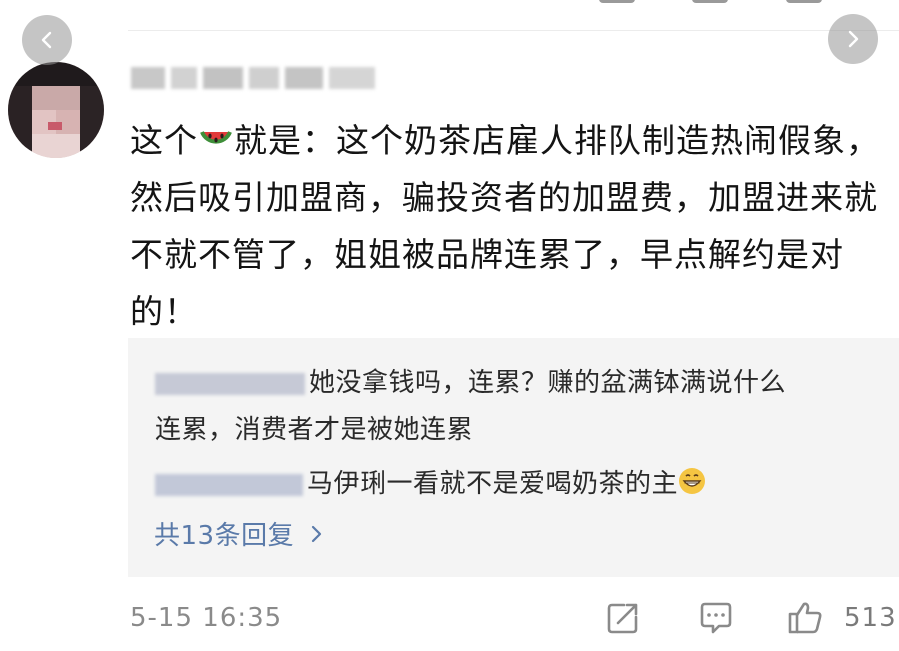  I want to click on reply-item: 马伊琍一看就不是爱喝奶茶的主, so click(430, 481).